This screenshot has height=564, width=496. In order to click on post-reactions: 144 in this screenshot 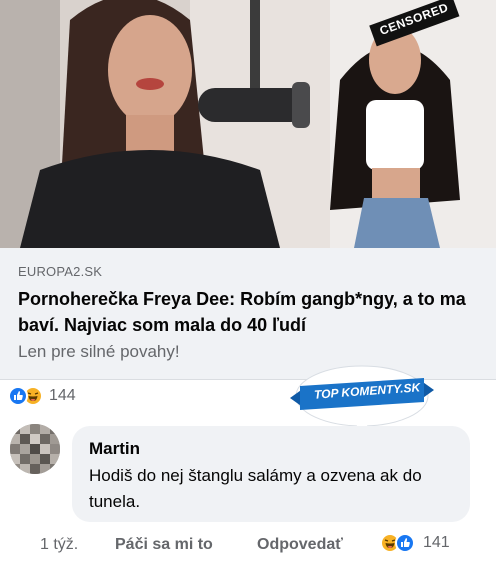, I will do `click(42, 396)`.